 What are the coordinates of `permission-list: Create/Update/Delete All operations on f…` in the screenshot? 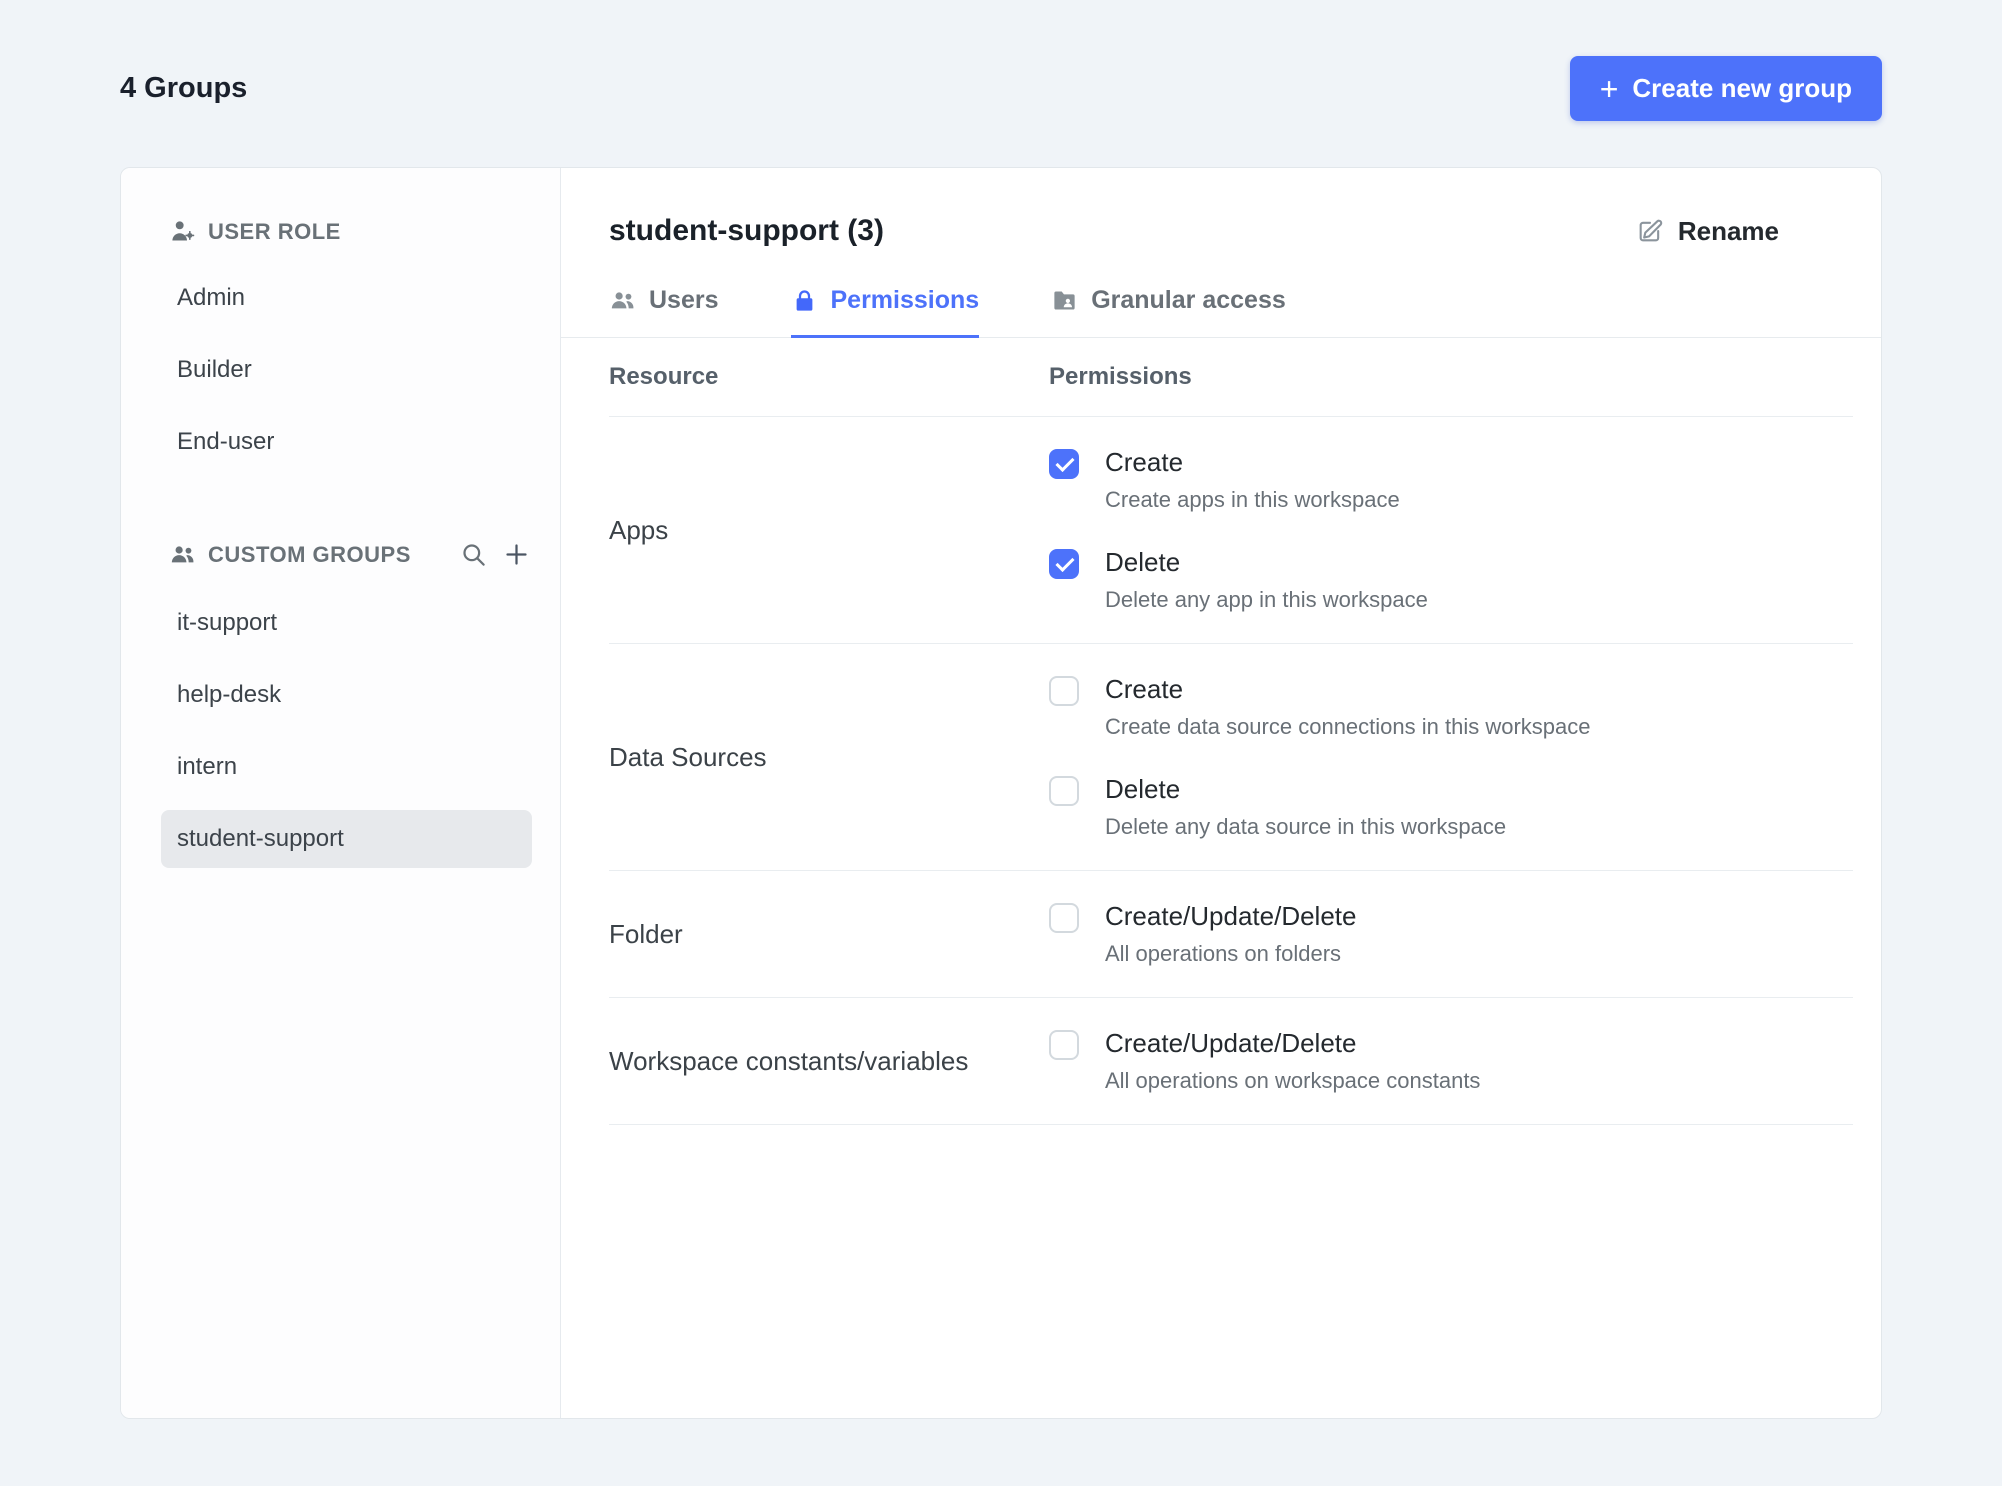 It's located at (1202, 934).